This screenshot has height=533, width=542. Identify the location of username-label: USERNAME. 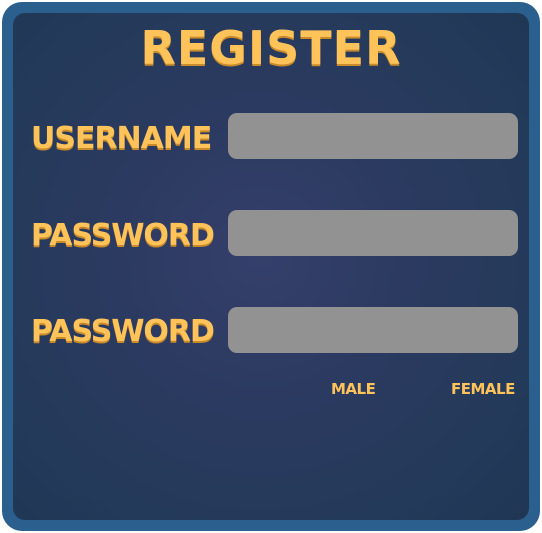
(121, 138).